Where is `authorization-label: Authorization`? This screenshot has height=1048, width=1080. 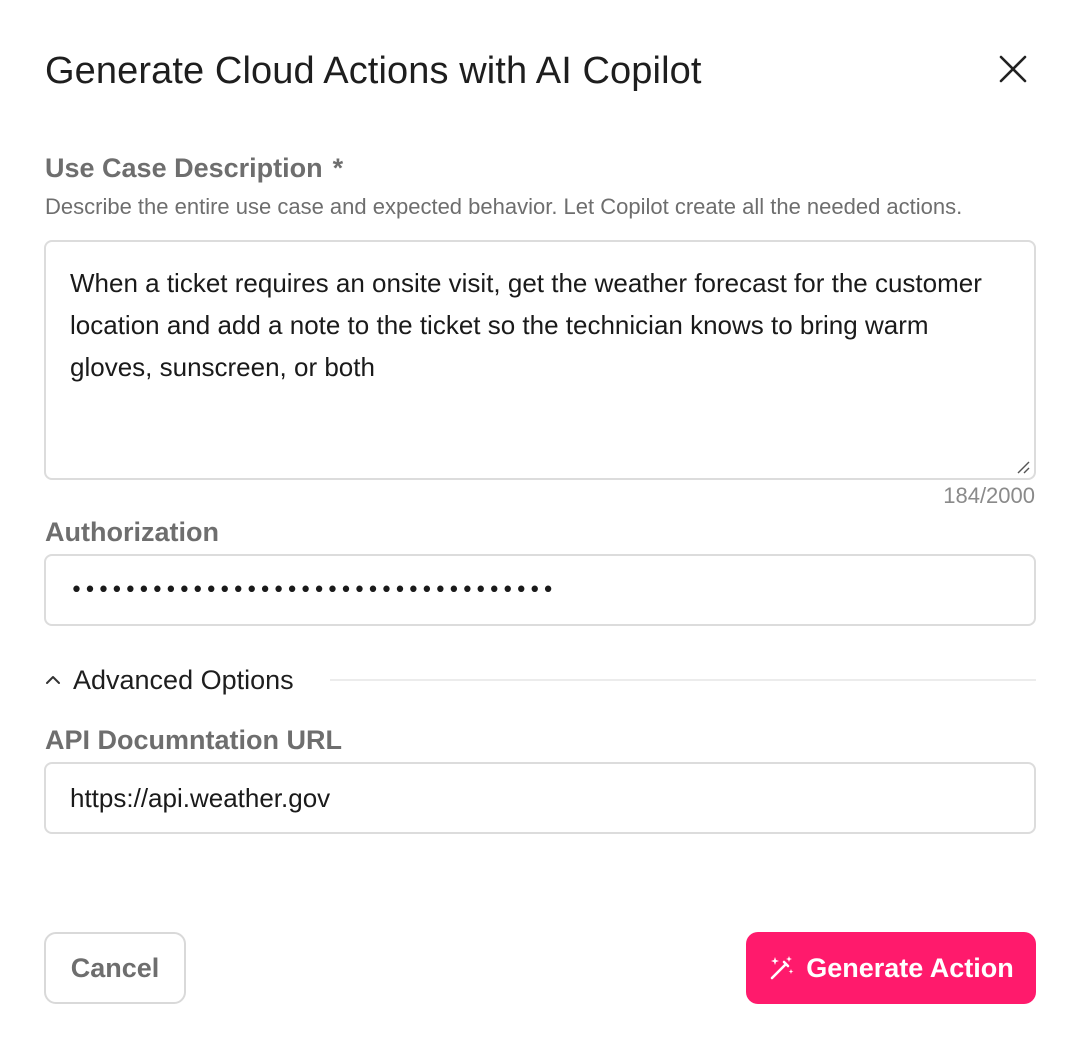 authorization-label: Authorization is located at coordinates (132, 532).